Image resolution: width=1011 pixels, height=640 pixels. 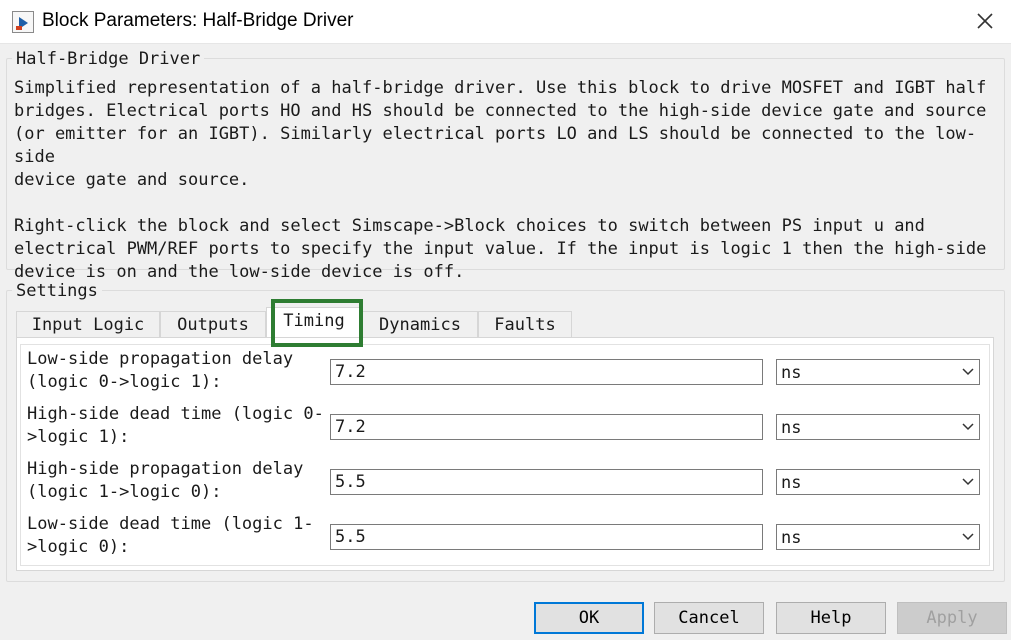 What do you see at coordinates (170, 535) in the screenshot?
I see `param-label-low-side-dead-time: Low-side dead time (logic 1- >logic 0):` at bounding box center [170, 535].